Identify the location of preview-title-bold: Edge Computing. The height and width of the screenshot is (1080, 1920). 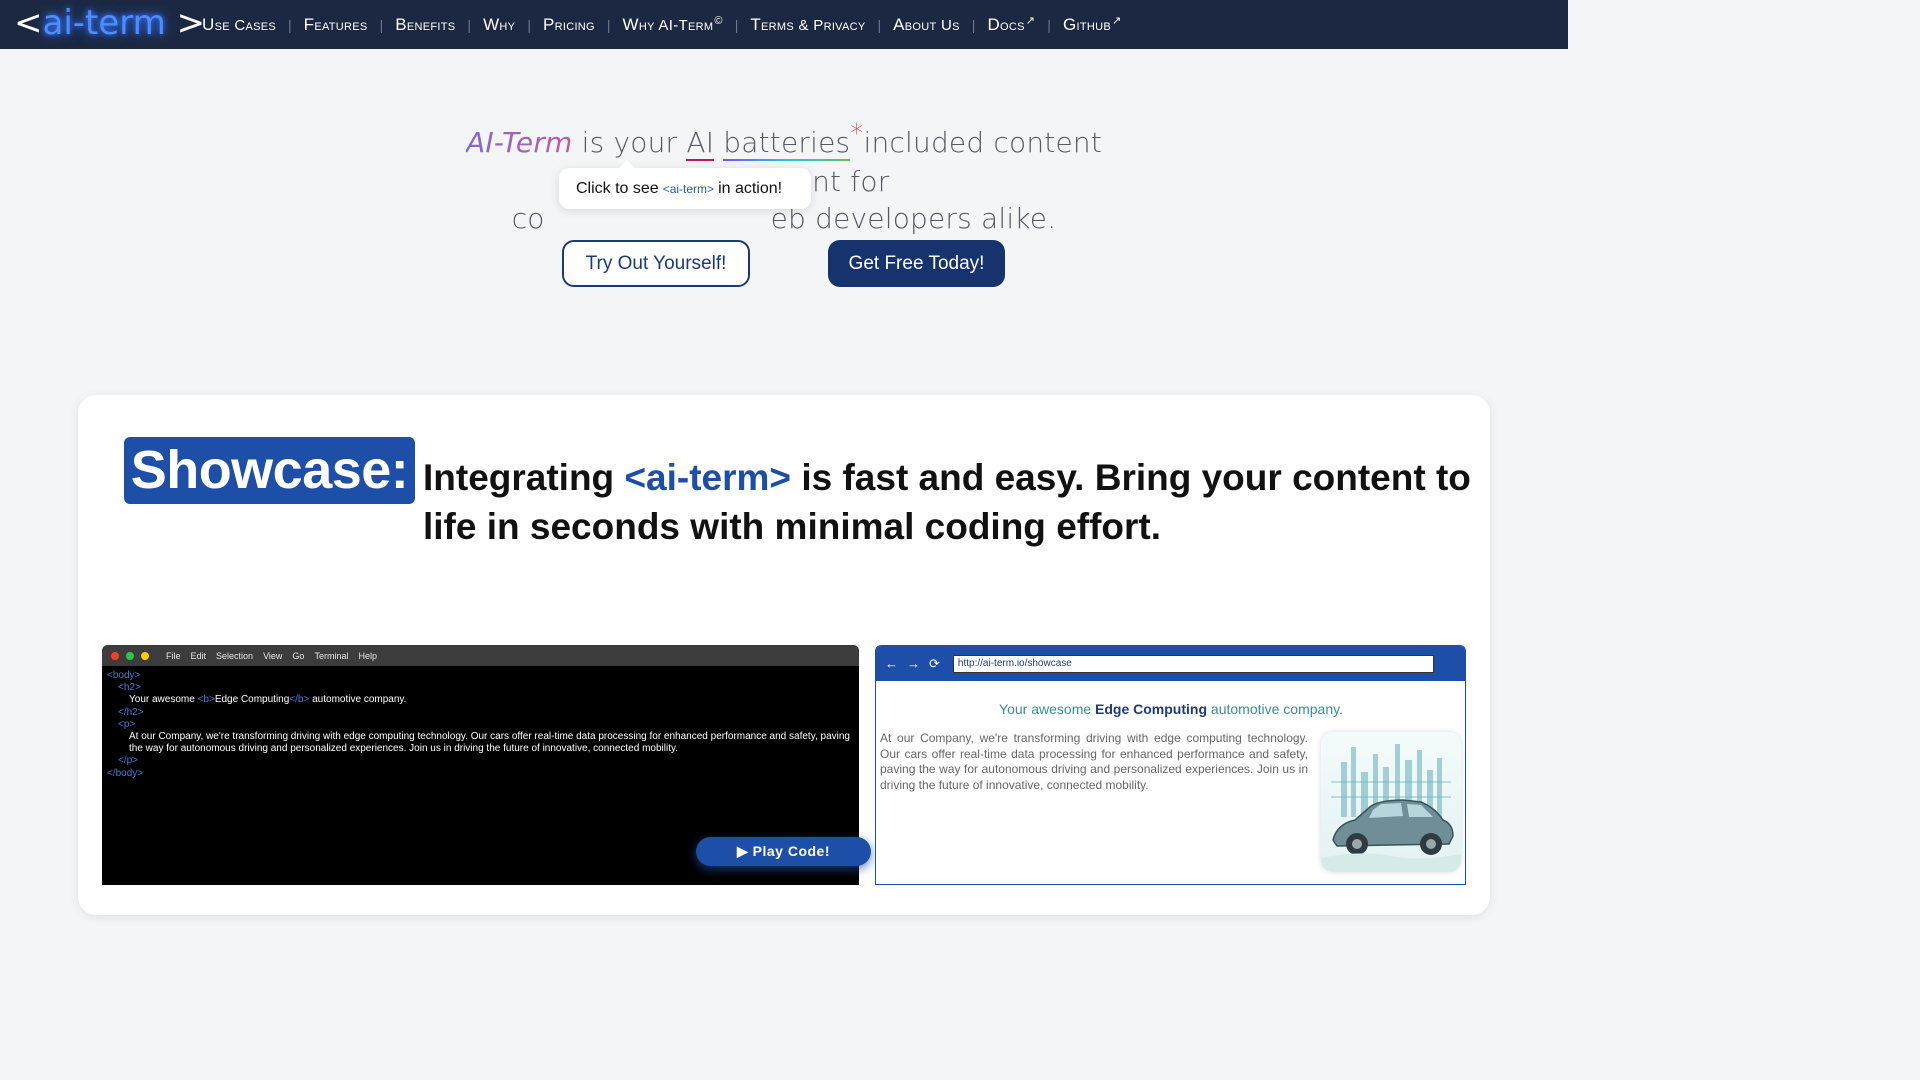
(1151, 709).